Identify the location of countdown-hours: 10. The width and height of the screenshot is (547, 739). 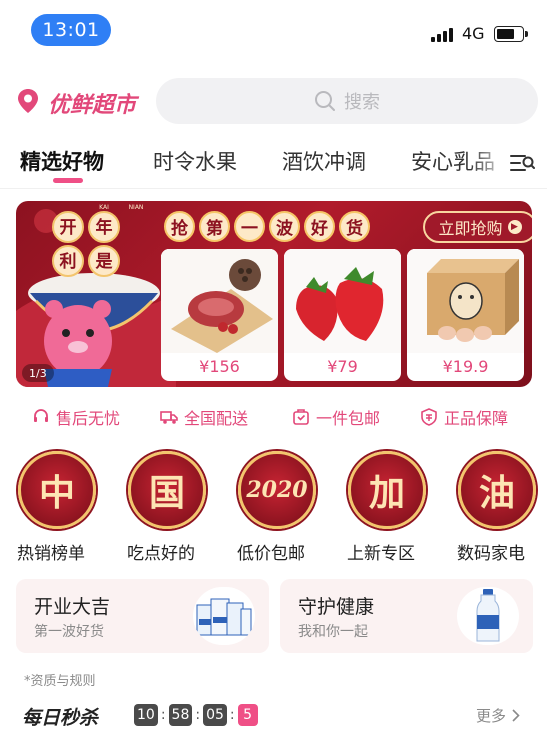
(146, 715).